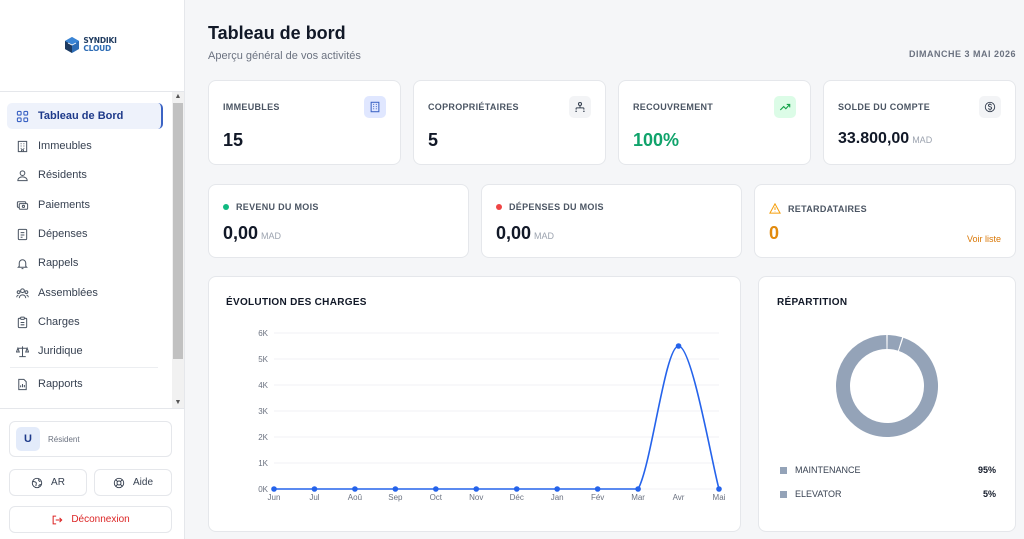  What do you see at coordinates (81, 116) in the screenshot?
I see `sidebar-item-label: Tableau de Bord` at bounding box center [81, 116].